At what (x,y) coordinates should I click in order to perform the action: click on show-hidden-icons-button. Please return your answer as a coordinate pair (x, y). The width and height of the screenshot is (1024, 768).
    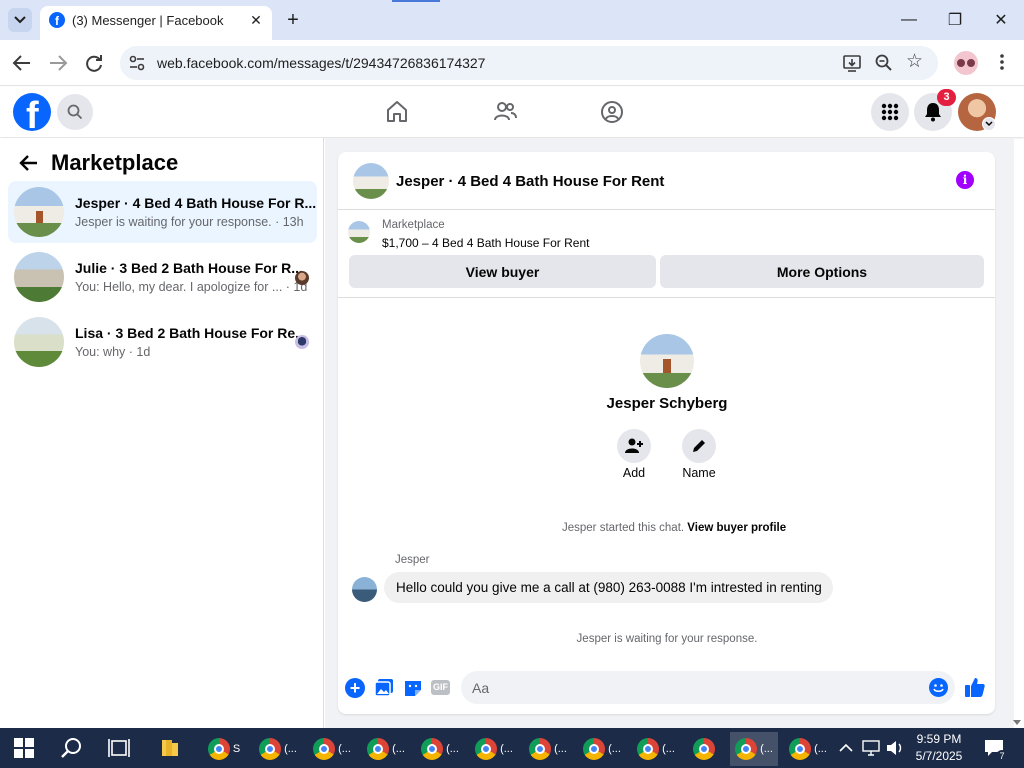
    Looking at the image, I should click on (846, 747).